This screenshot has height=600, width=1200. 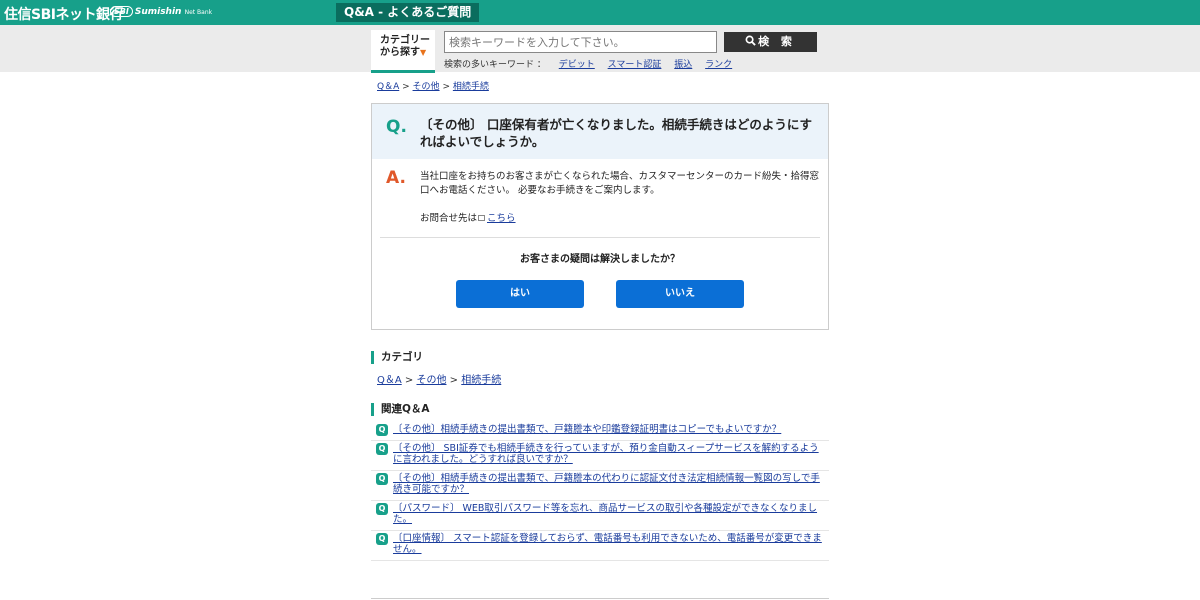 What do you see at coordinates (388, 87) in the screenshot?
I see `breadcrumb-qa: Q＆A` at bounding box center [388, 87].